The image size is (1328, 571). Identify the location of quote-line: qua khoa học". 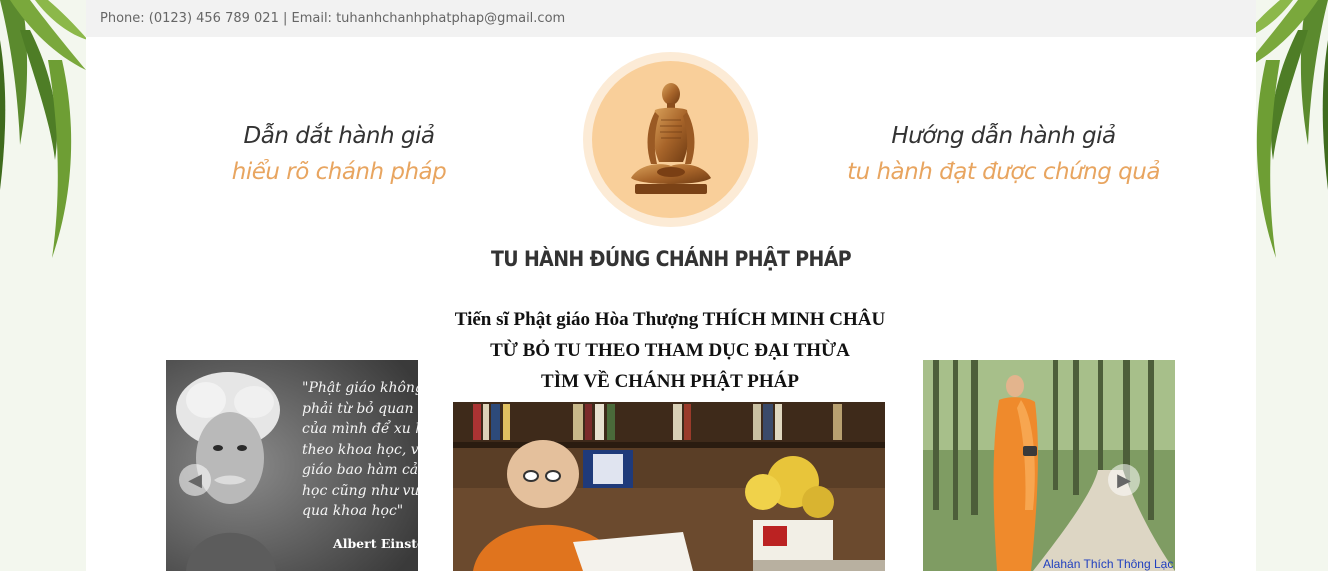
(353, 511).